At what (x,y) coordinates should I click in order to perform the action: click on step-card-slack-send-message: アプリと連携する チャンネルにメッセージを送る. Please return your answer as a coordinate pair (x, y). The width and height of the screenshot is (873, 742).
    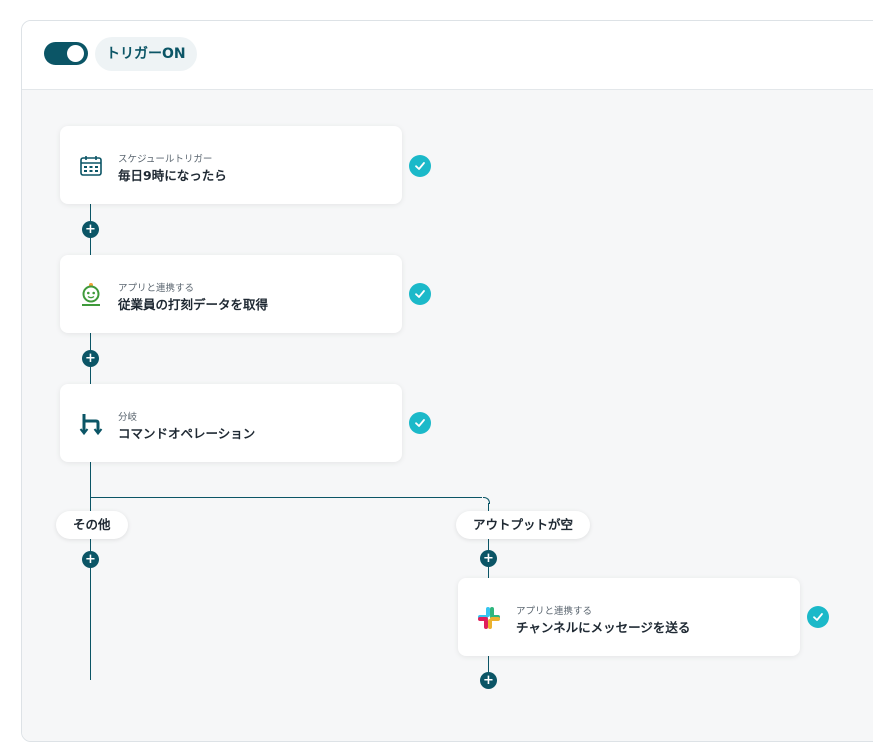
    Looking at the image, I should click on (629, 617).